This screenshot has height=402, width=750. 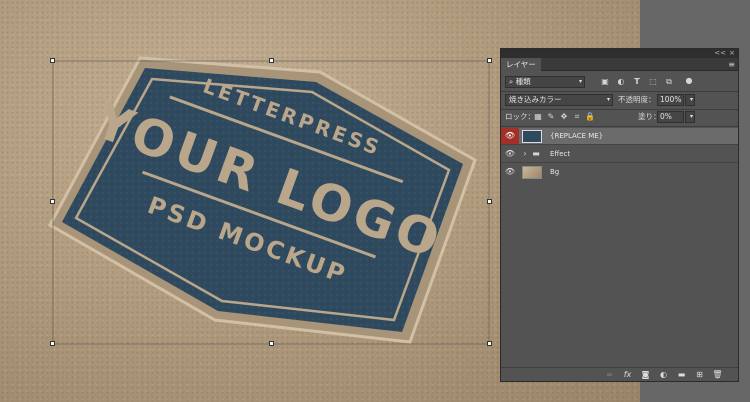 I want to click on lock-transparent-icon: ▦, so click(x=538, y=117).